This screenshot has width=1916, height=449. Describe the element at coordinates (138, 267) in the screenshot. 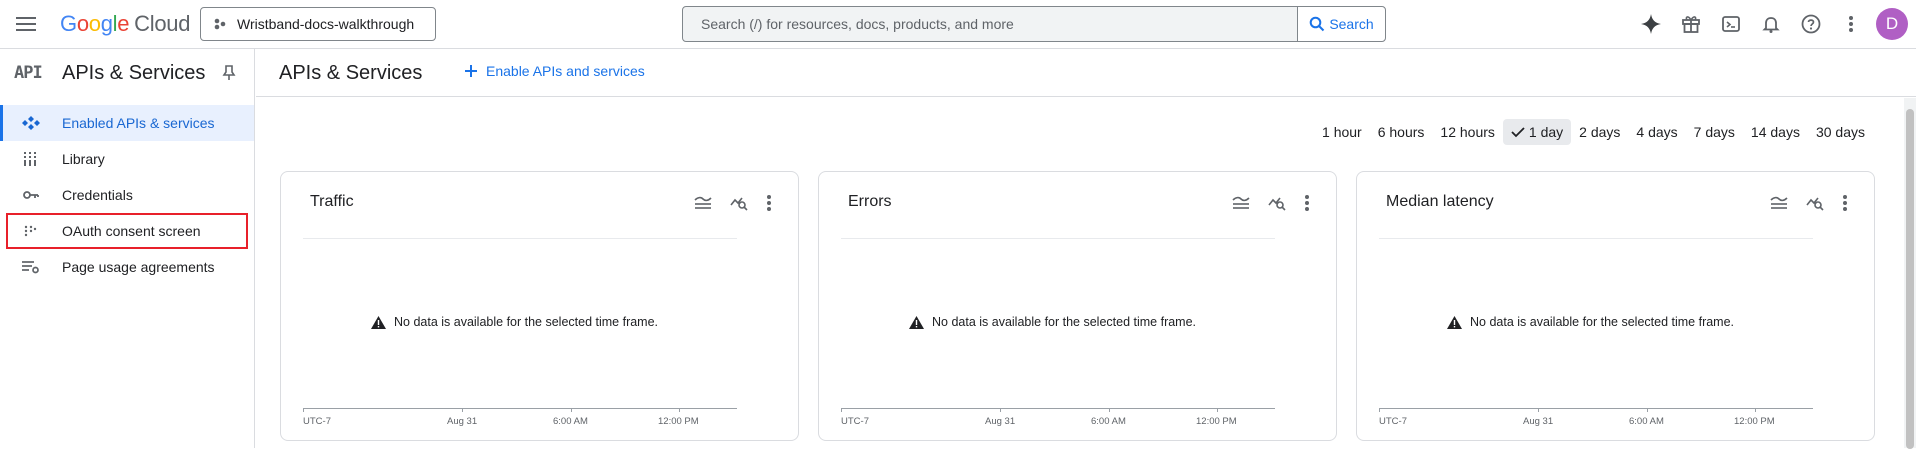

I see `sidebar-item-label: Page usage agreements` at that location.